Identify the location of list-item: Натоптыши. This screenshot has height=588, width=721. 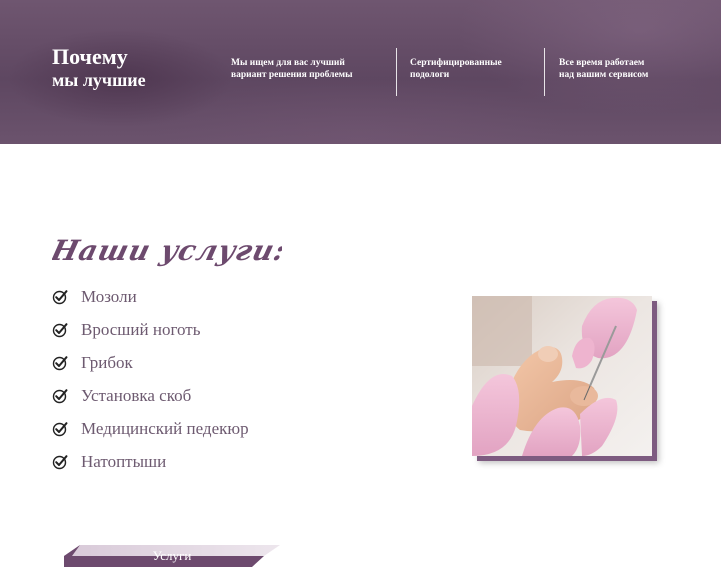
(150, 468).